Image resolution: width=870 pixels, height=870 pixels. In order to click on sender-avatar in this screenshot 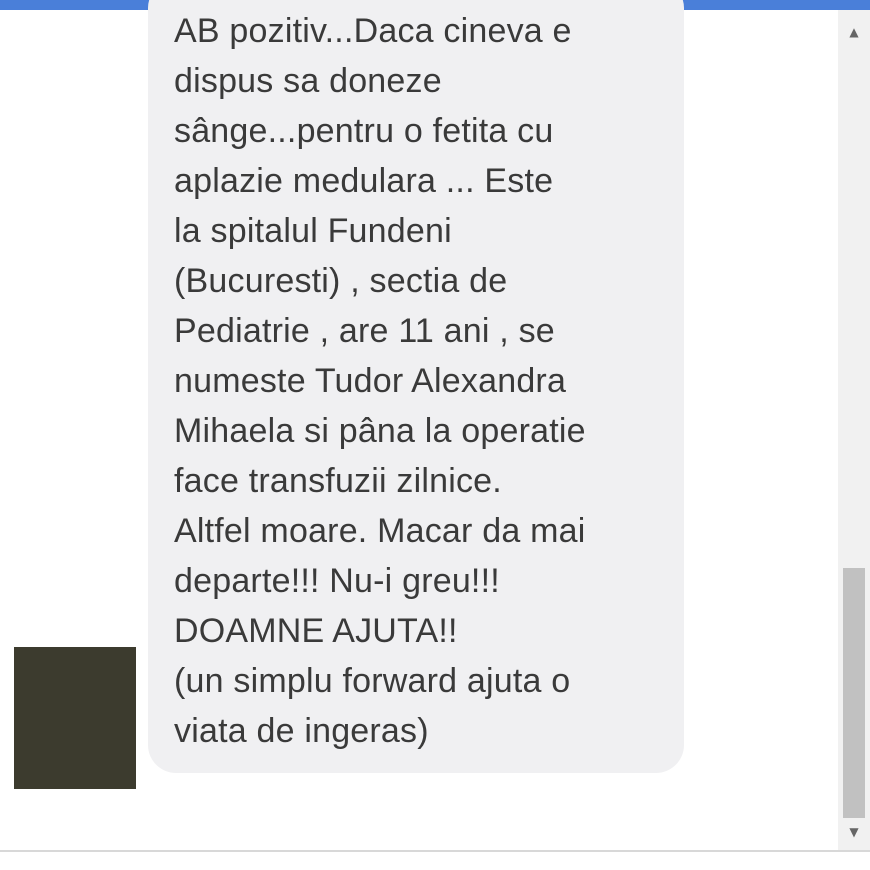, I will do `click(75, 718)`.